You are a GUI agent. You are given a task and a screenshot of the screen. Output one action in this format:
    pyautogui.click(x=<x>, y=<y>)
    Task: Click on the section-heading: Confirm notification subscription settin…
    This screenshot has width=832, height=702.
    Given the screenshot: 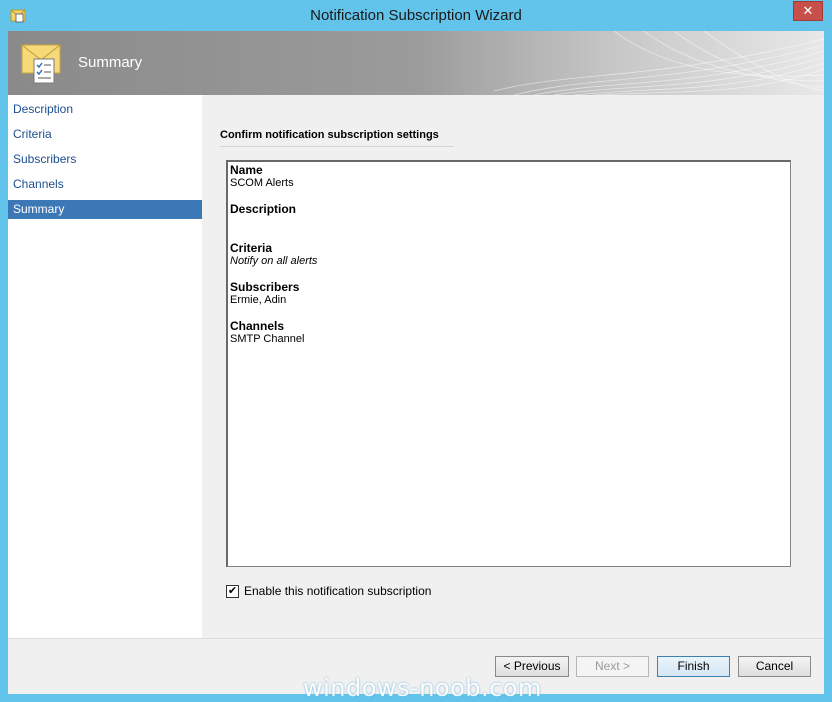 What is the action you would take?
    pyautogui.click(x=329, y=135)
    